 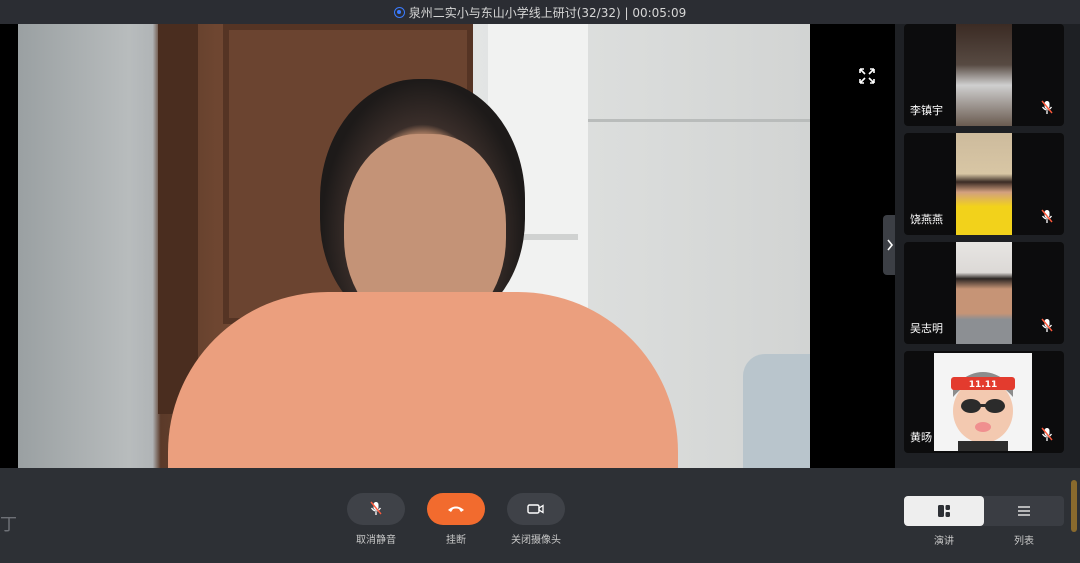 I want to click on camera-icon, so click(x=535, y=509).